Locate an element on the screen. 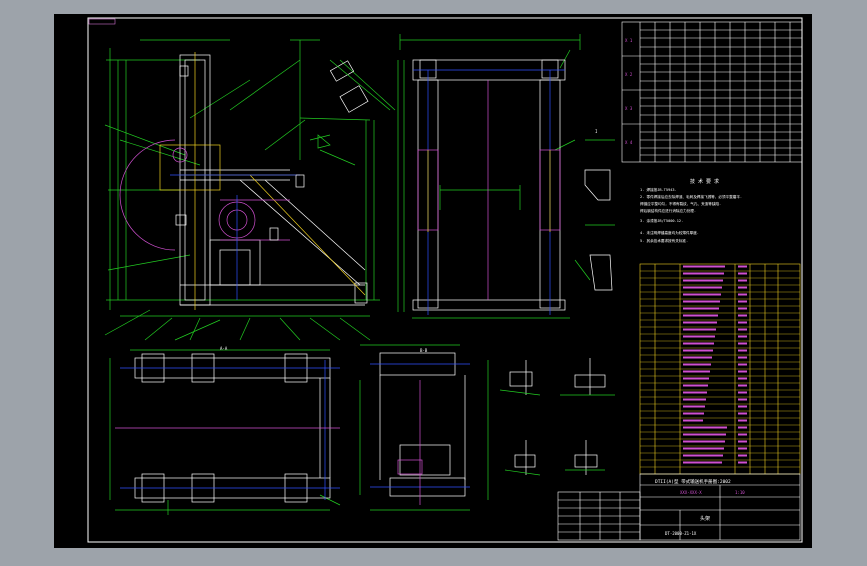  svg-text: X 2 is located at coordinates (629, 74).